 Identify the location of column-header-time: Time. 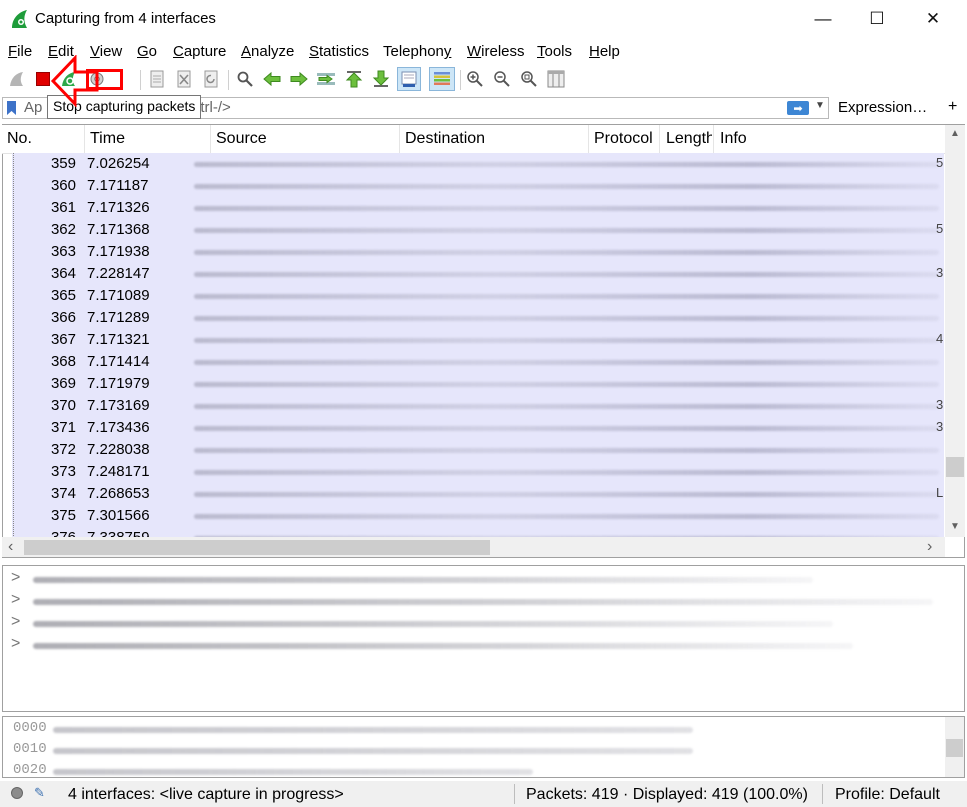
(107, 139).